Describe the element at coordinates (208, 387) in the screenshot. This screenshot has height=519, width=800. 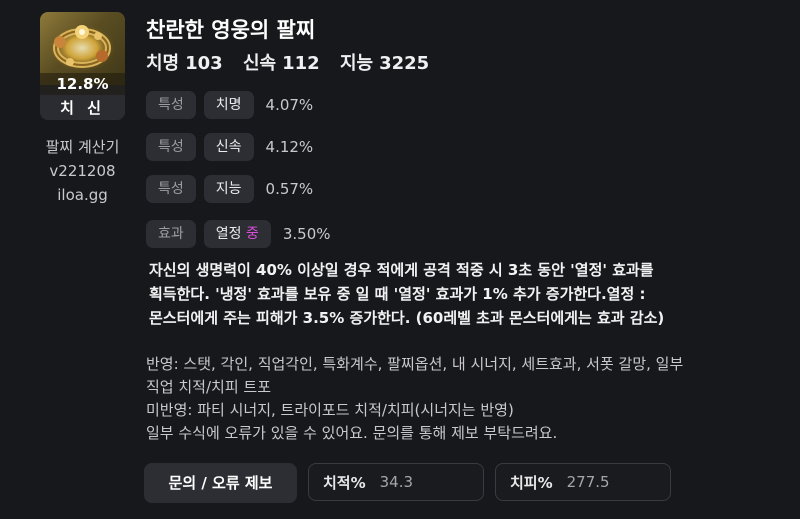
I see `note-line: 직업 치적/치피 트포` at that location.